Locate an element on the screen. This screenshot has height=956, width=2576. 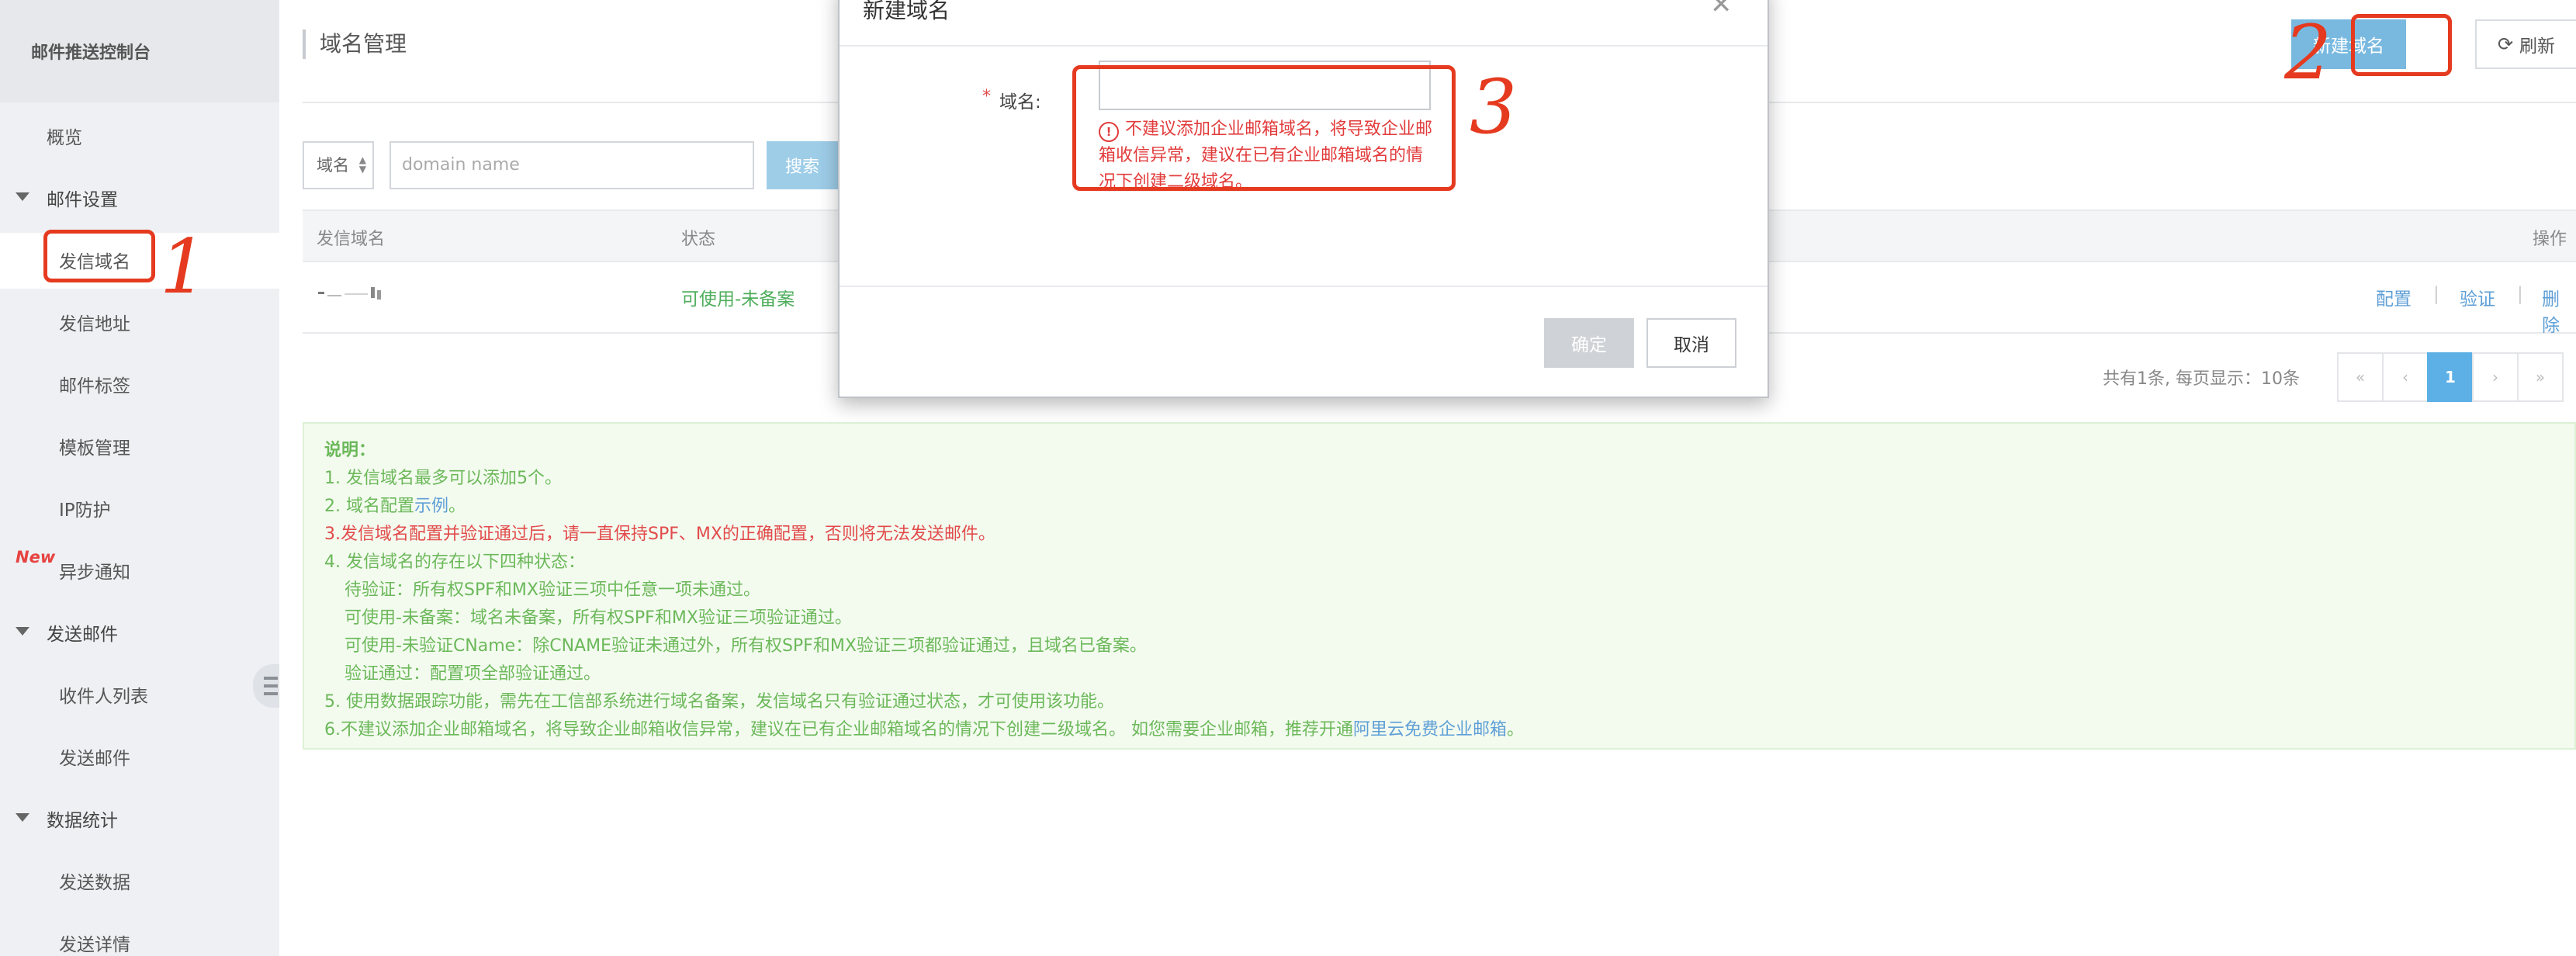
column-header-actions: 操作 is located at coordinates (2550, 239).